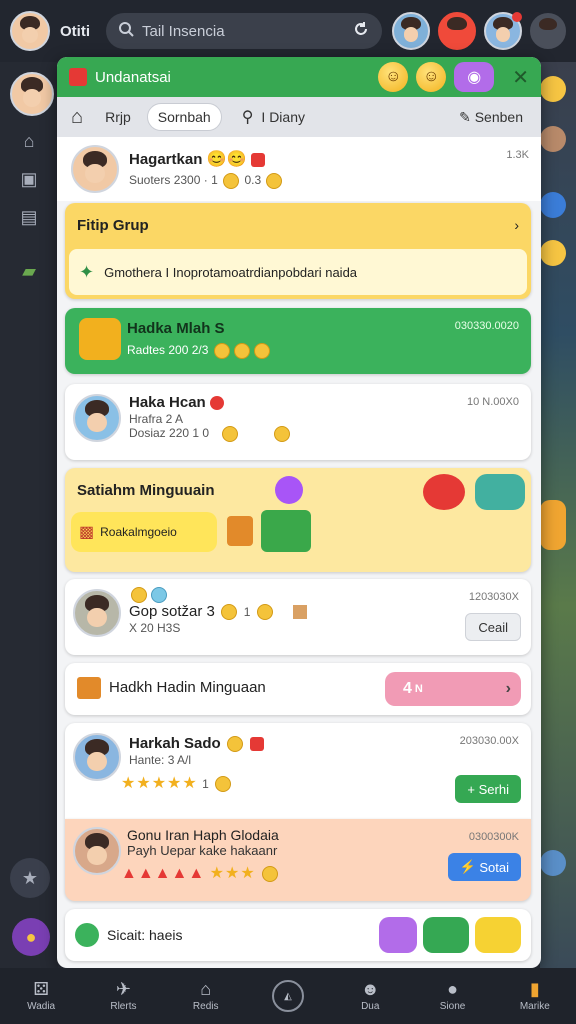 The image size is (576, 1024). What do you see at coordinates (286, 531) in the screenshot?
I see `treasure-icon` at bounding box center [286, 531].